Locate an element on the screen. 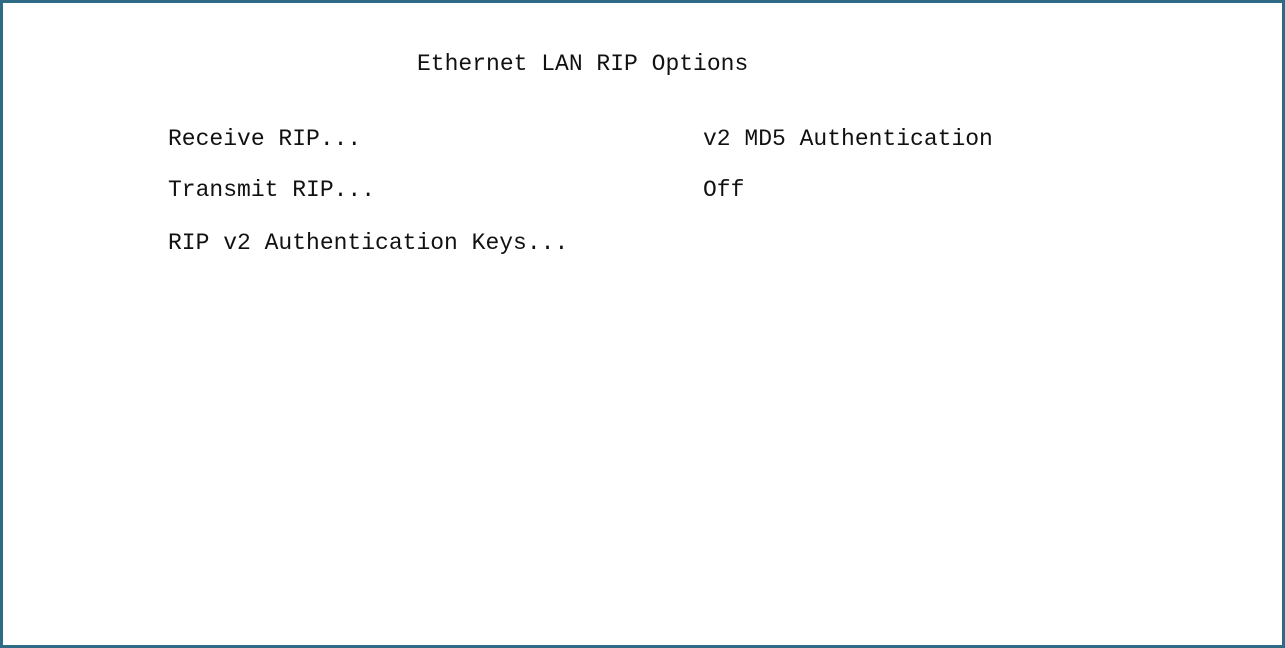 The image size is (1285, 648). receive-rip-value: v2 MD5 Authentication is located at coordinates (848, 139).